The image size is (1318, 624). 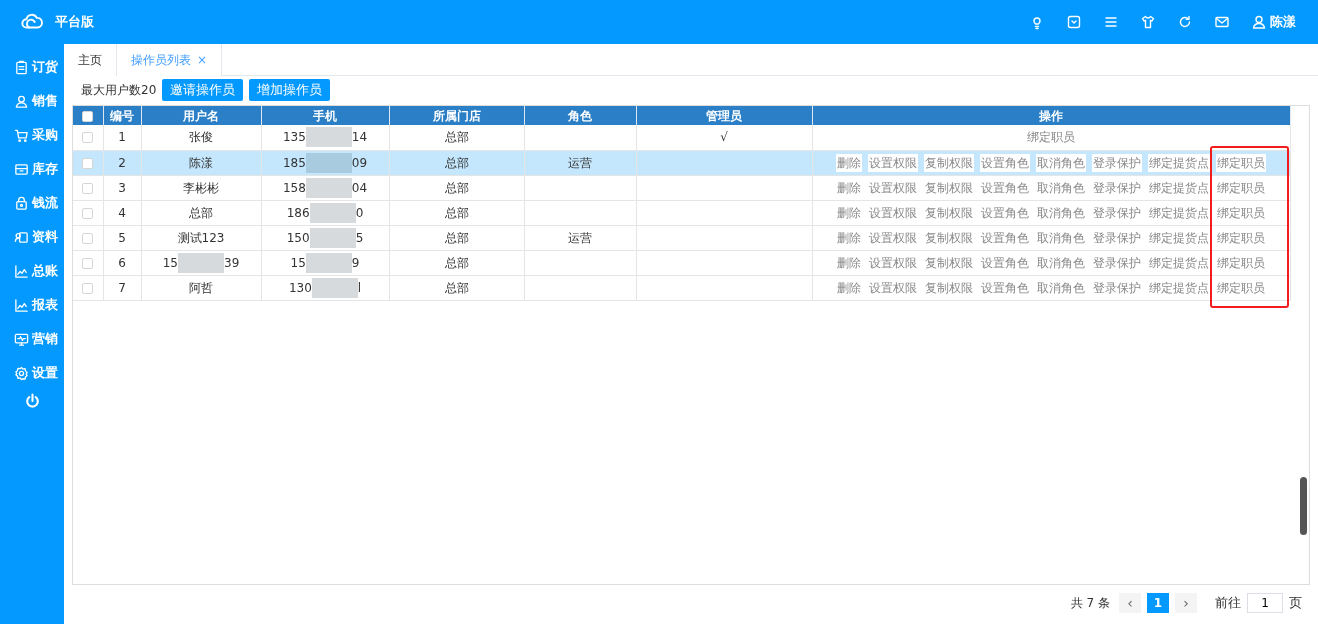 What do you see at coordinates (1148, 22) in the screenshot?
I see `shirt-icon` at bounding box center [1148, 22].